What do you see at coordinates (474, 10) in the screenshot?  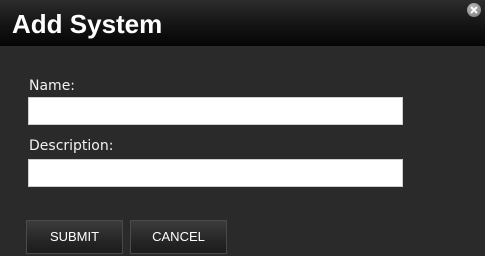 I see `close-icon` at bounding box center [474, 10].